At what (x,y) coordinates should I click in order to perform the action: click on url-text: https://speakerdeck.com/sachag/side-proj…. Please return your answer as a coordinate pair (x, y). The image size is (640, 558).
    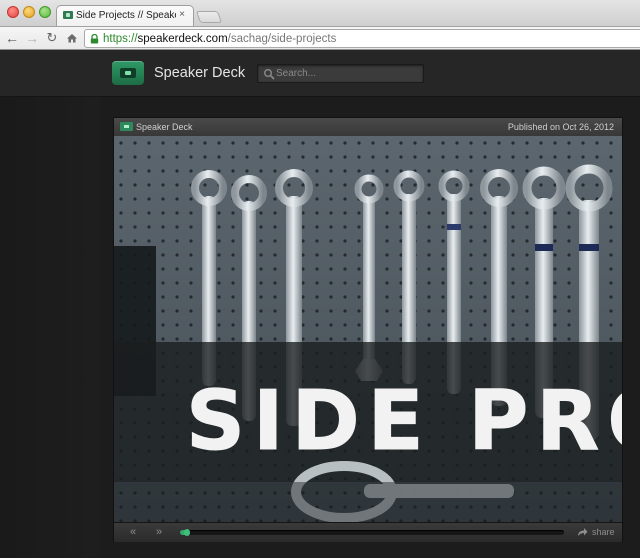
    Looking at the image, I should click on (219, 39).